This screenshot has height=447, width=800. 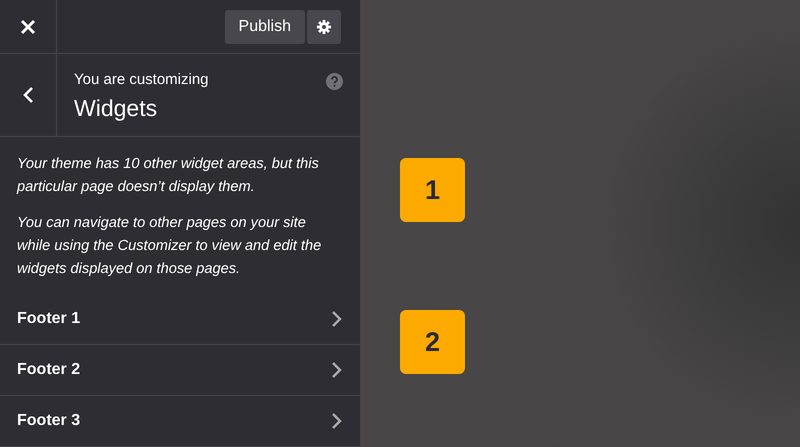 I want to click on settings-icon, so click(x=324, y=27).